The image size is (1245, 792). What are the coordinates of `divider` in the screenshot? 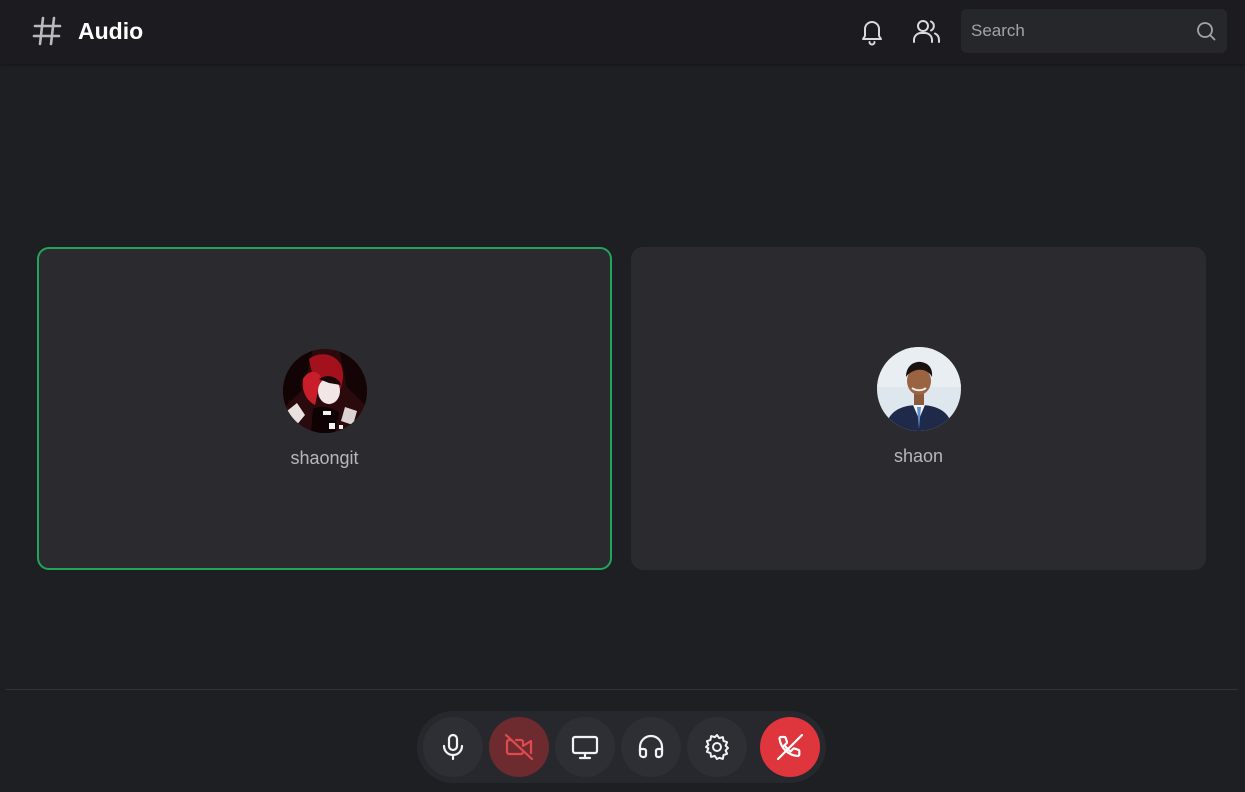 It's located at (622, 689).